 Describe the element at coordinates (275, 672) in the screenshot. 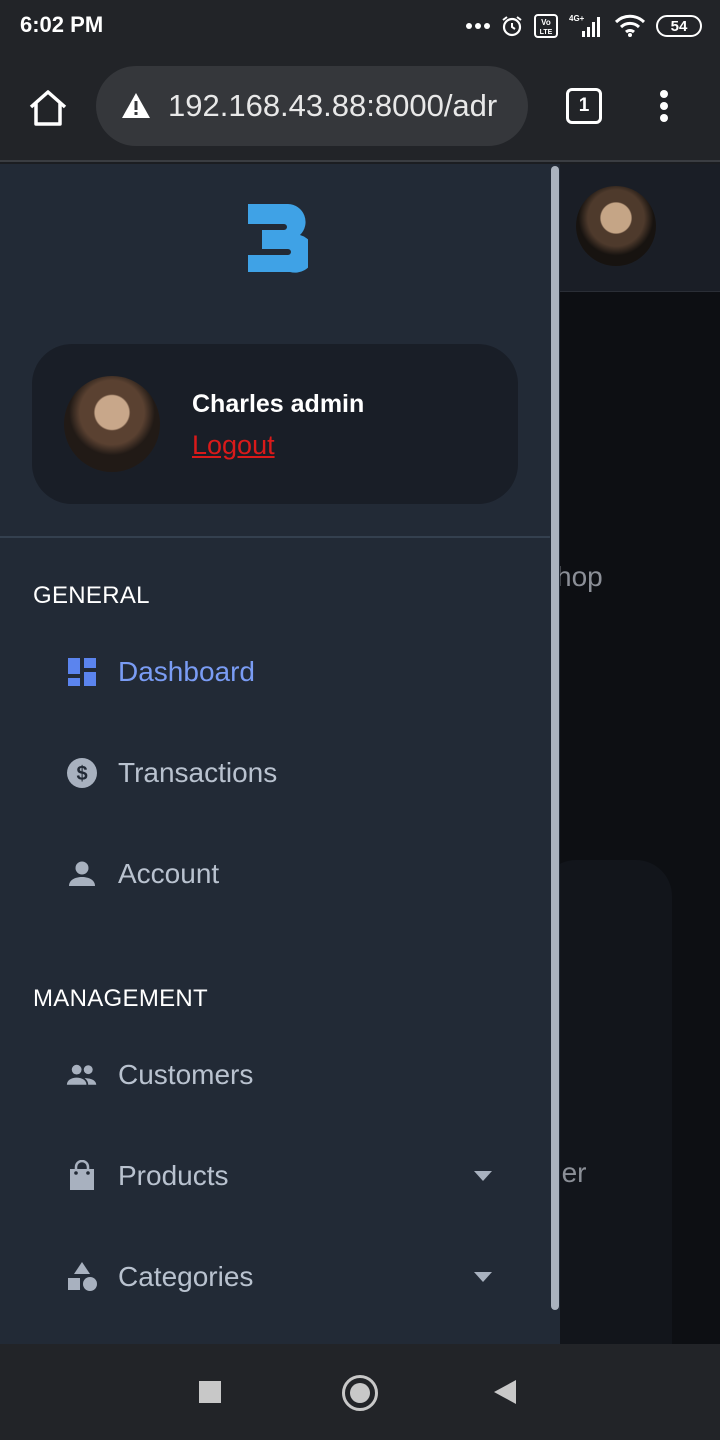

I see `sidebar-item-dashboard: Dashboard` at that location.